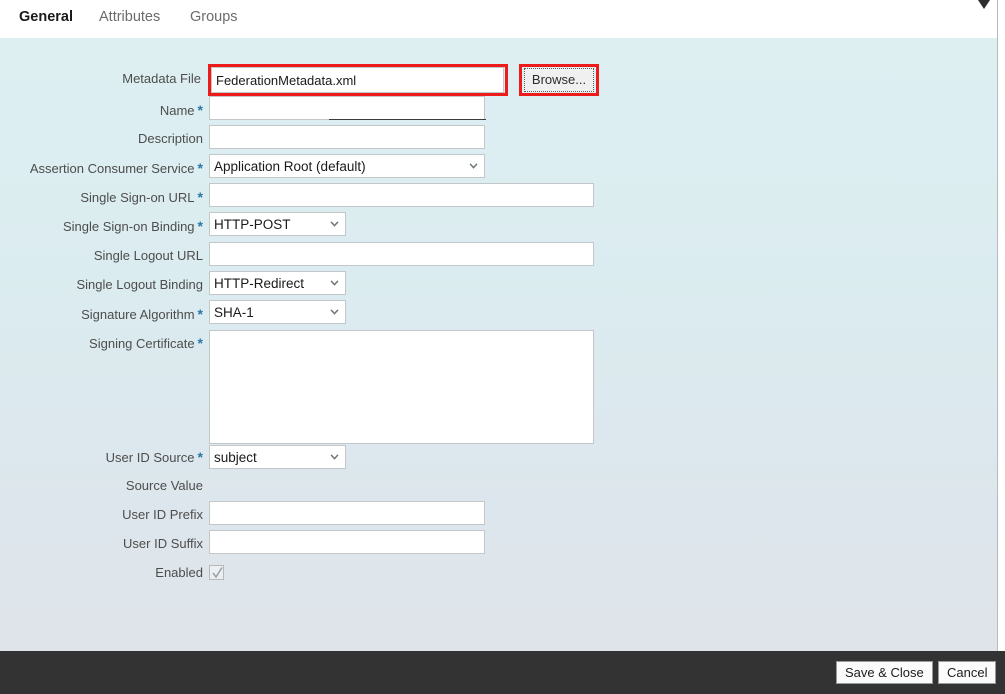 Image resolution: width=1005 pixels, height=694 pixels. Describe the element at coordinates (163, 543) in the screenshot. I see `label-user-id-suffix: User ID Suffix` at that location.